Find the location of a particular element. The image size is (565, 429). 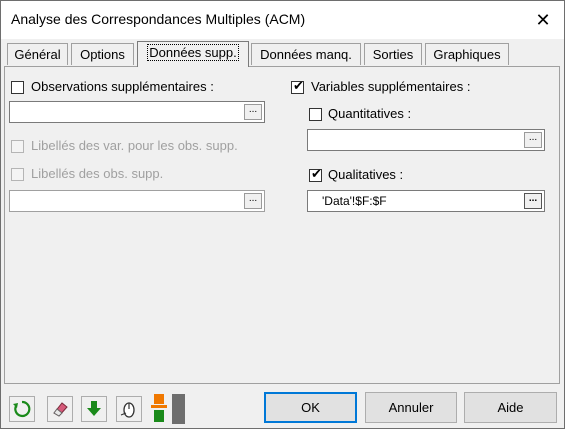

tab-donnees-supp-label: Données supp. is located at coordinates (193, 52).